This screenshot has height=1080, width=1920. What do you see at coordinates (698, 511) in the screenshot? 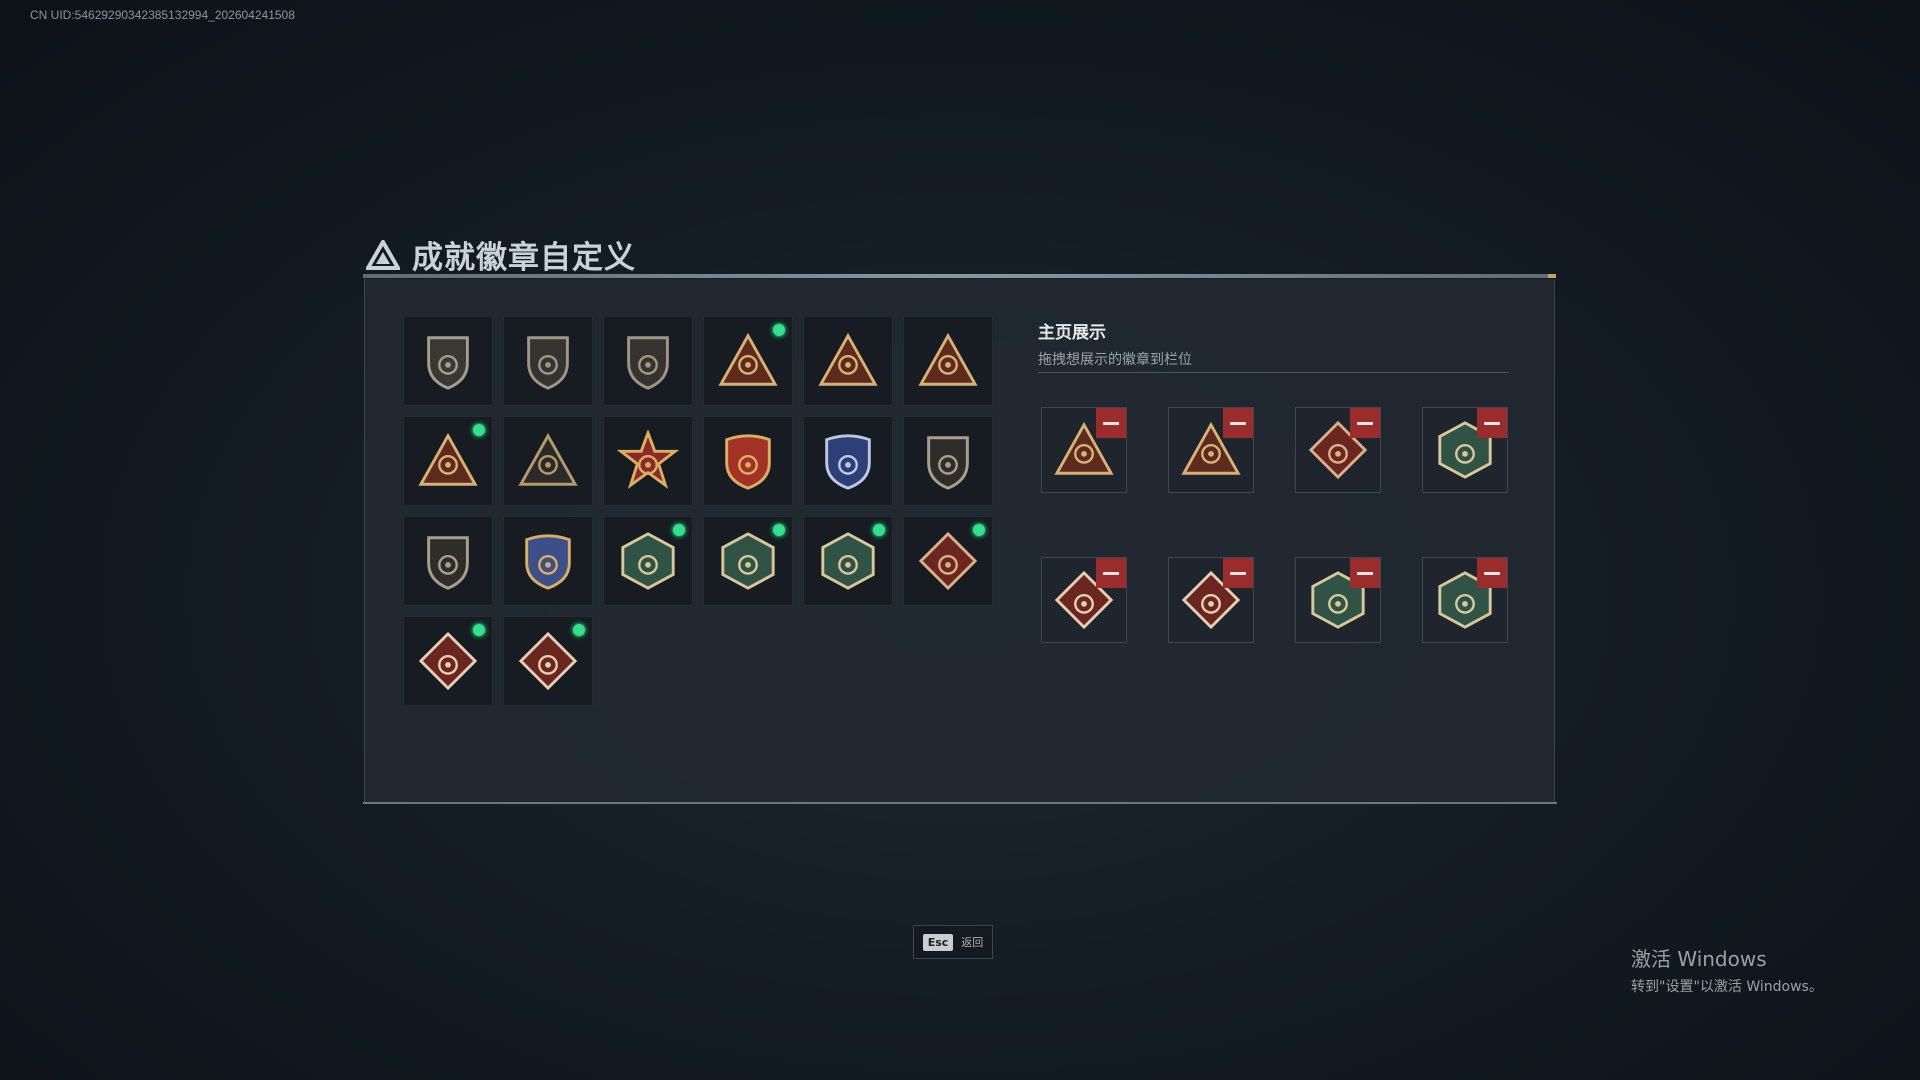
I see `badge-grid` at bounding box center [698, 511].